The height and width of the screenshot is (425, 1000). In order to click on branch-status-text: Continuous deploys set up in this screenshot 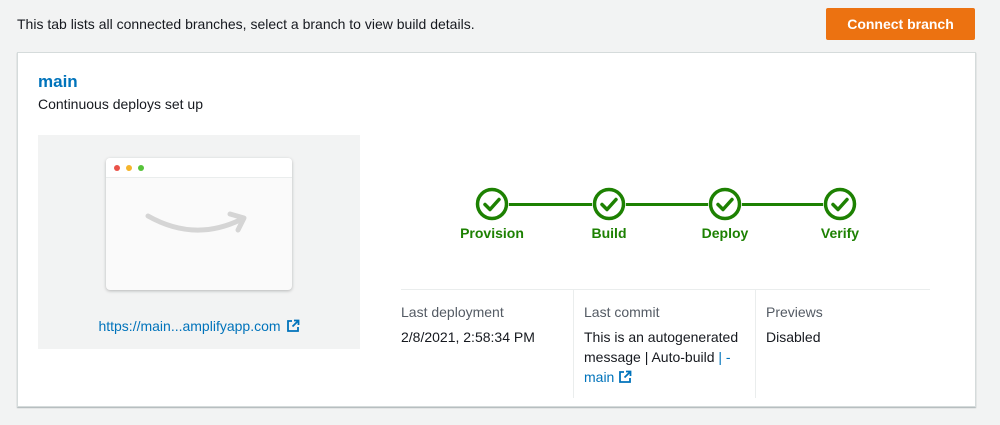, I will do `click(120, 104)`.